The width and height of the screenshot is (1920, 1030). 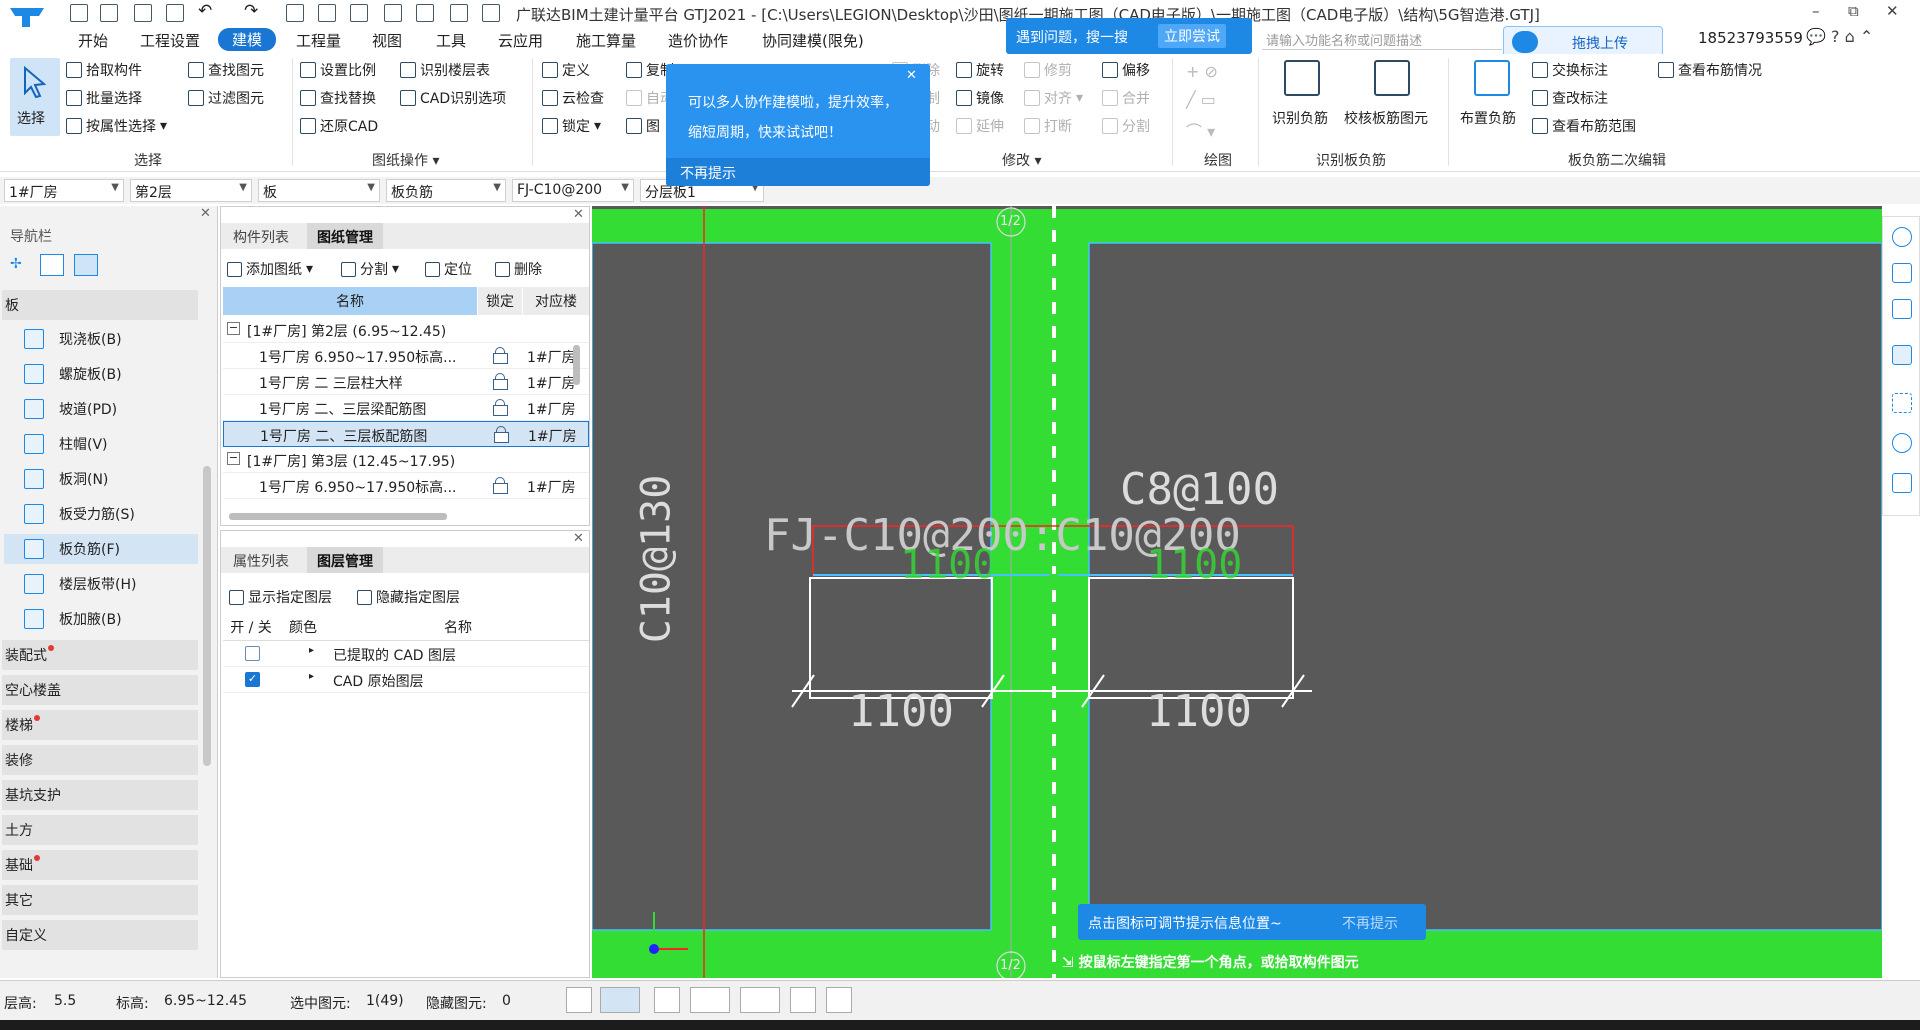 I want to click on merge-button: 合并, so click(x=1126, y=98).